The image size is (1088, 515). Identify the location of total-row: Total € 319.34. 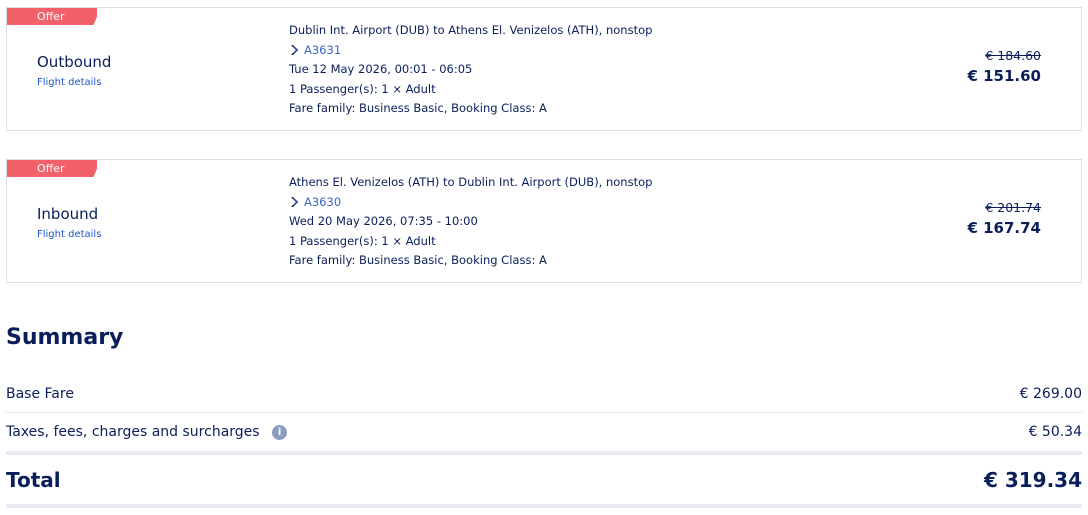
(544, 480).